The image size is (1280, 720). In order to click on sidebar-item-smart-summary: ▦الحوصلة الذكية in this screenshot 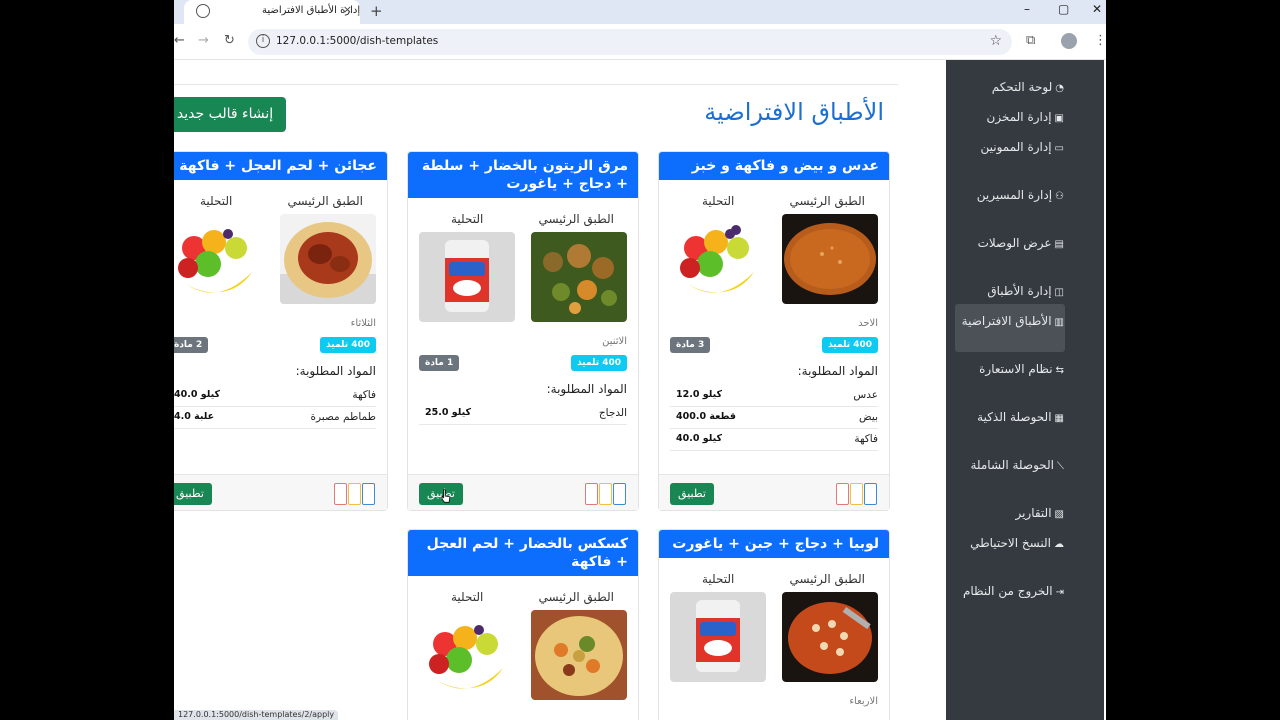, I will do `click(1010, 418)`.